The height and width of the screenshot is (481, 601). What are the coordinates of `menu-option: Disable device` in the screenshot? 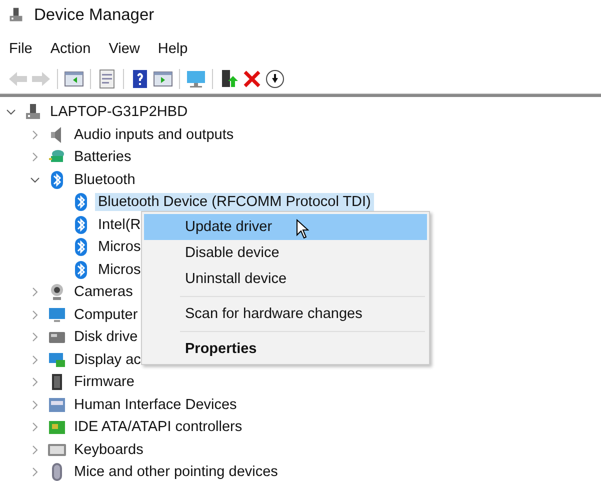 It's located at (285, 253).